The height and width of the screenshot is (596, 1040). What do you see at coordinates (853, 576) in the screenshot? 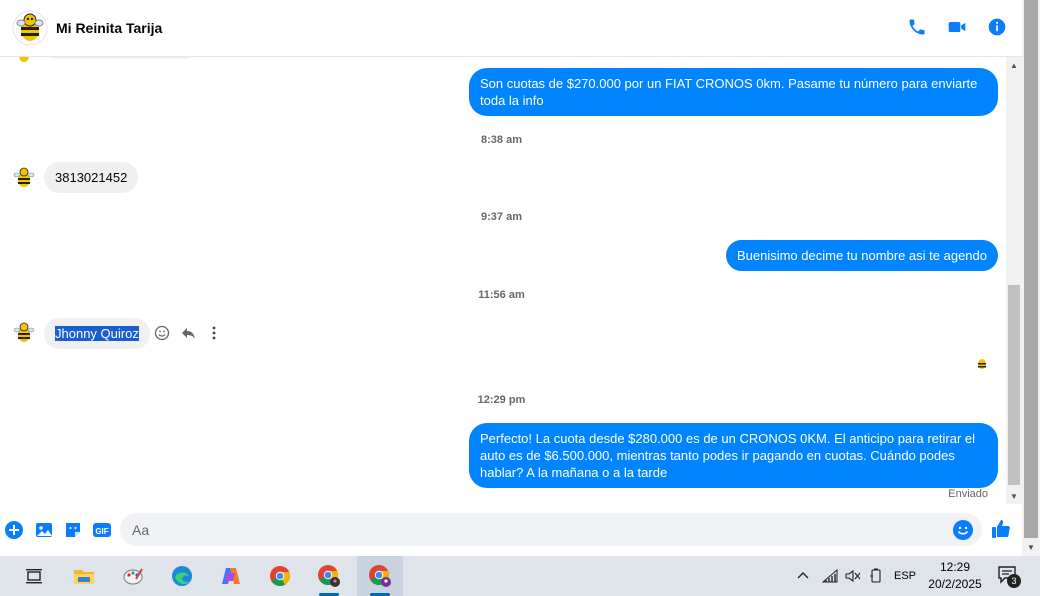
I see `volume-muted-icon` at bounding box center [853, 576].